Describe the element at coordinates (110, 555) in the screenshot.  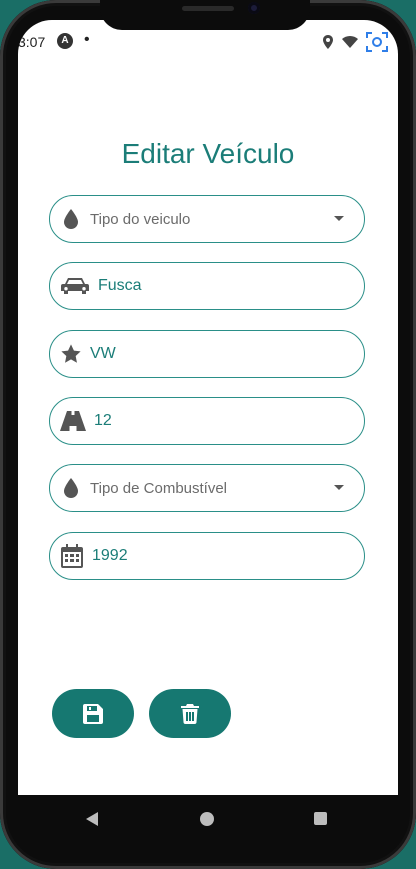
I see `year-value: 1992` at that location.